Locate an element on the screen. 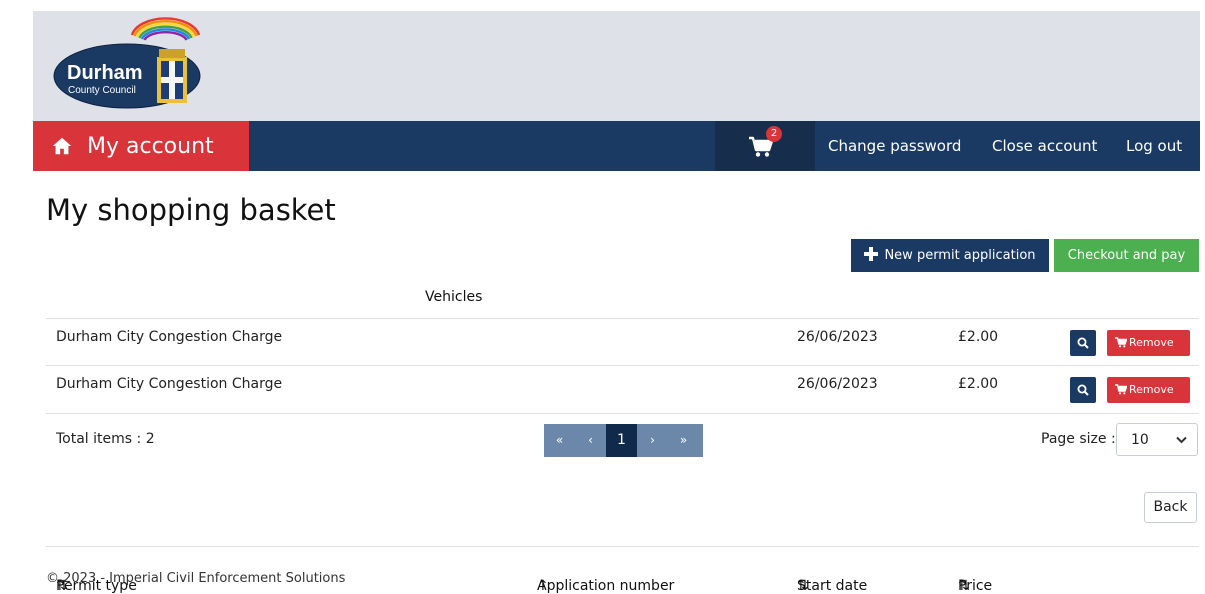  last-page-button: » is located at coordinates (683, 440).